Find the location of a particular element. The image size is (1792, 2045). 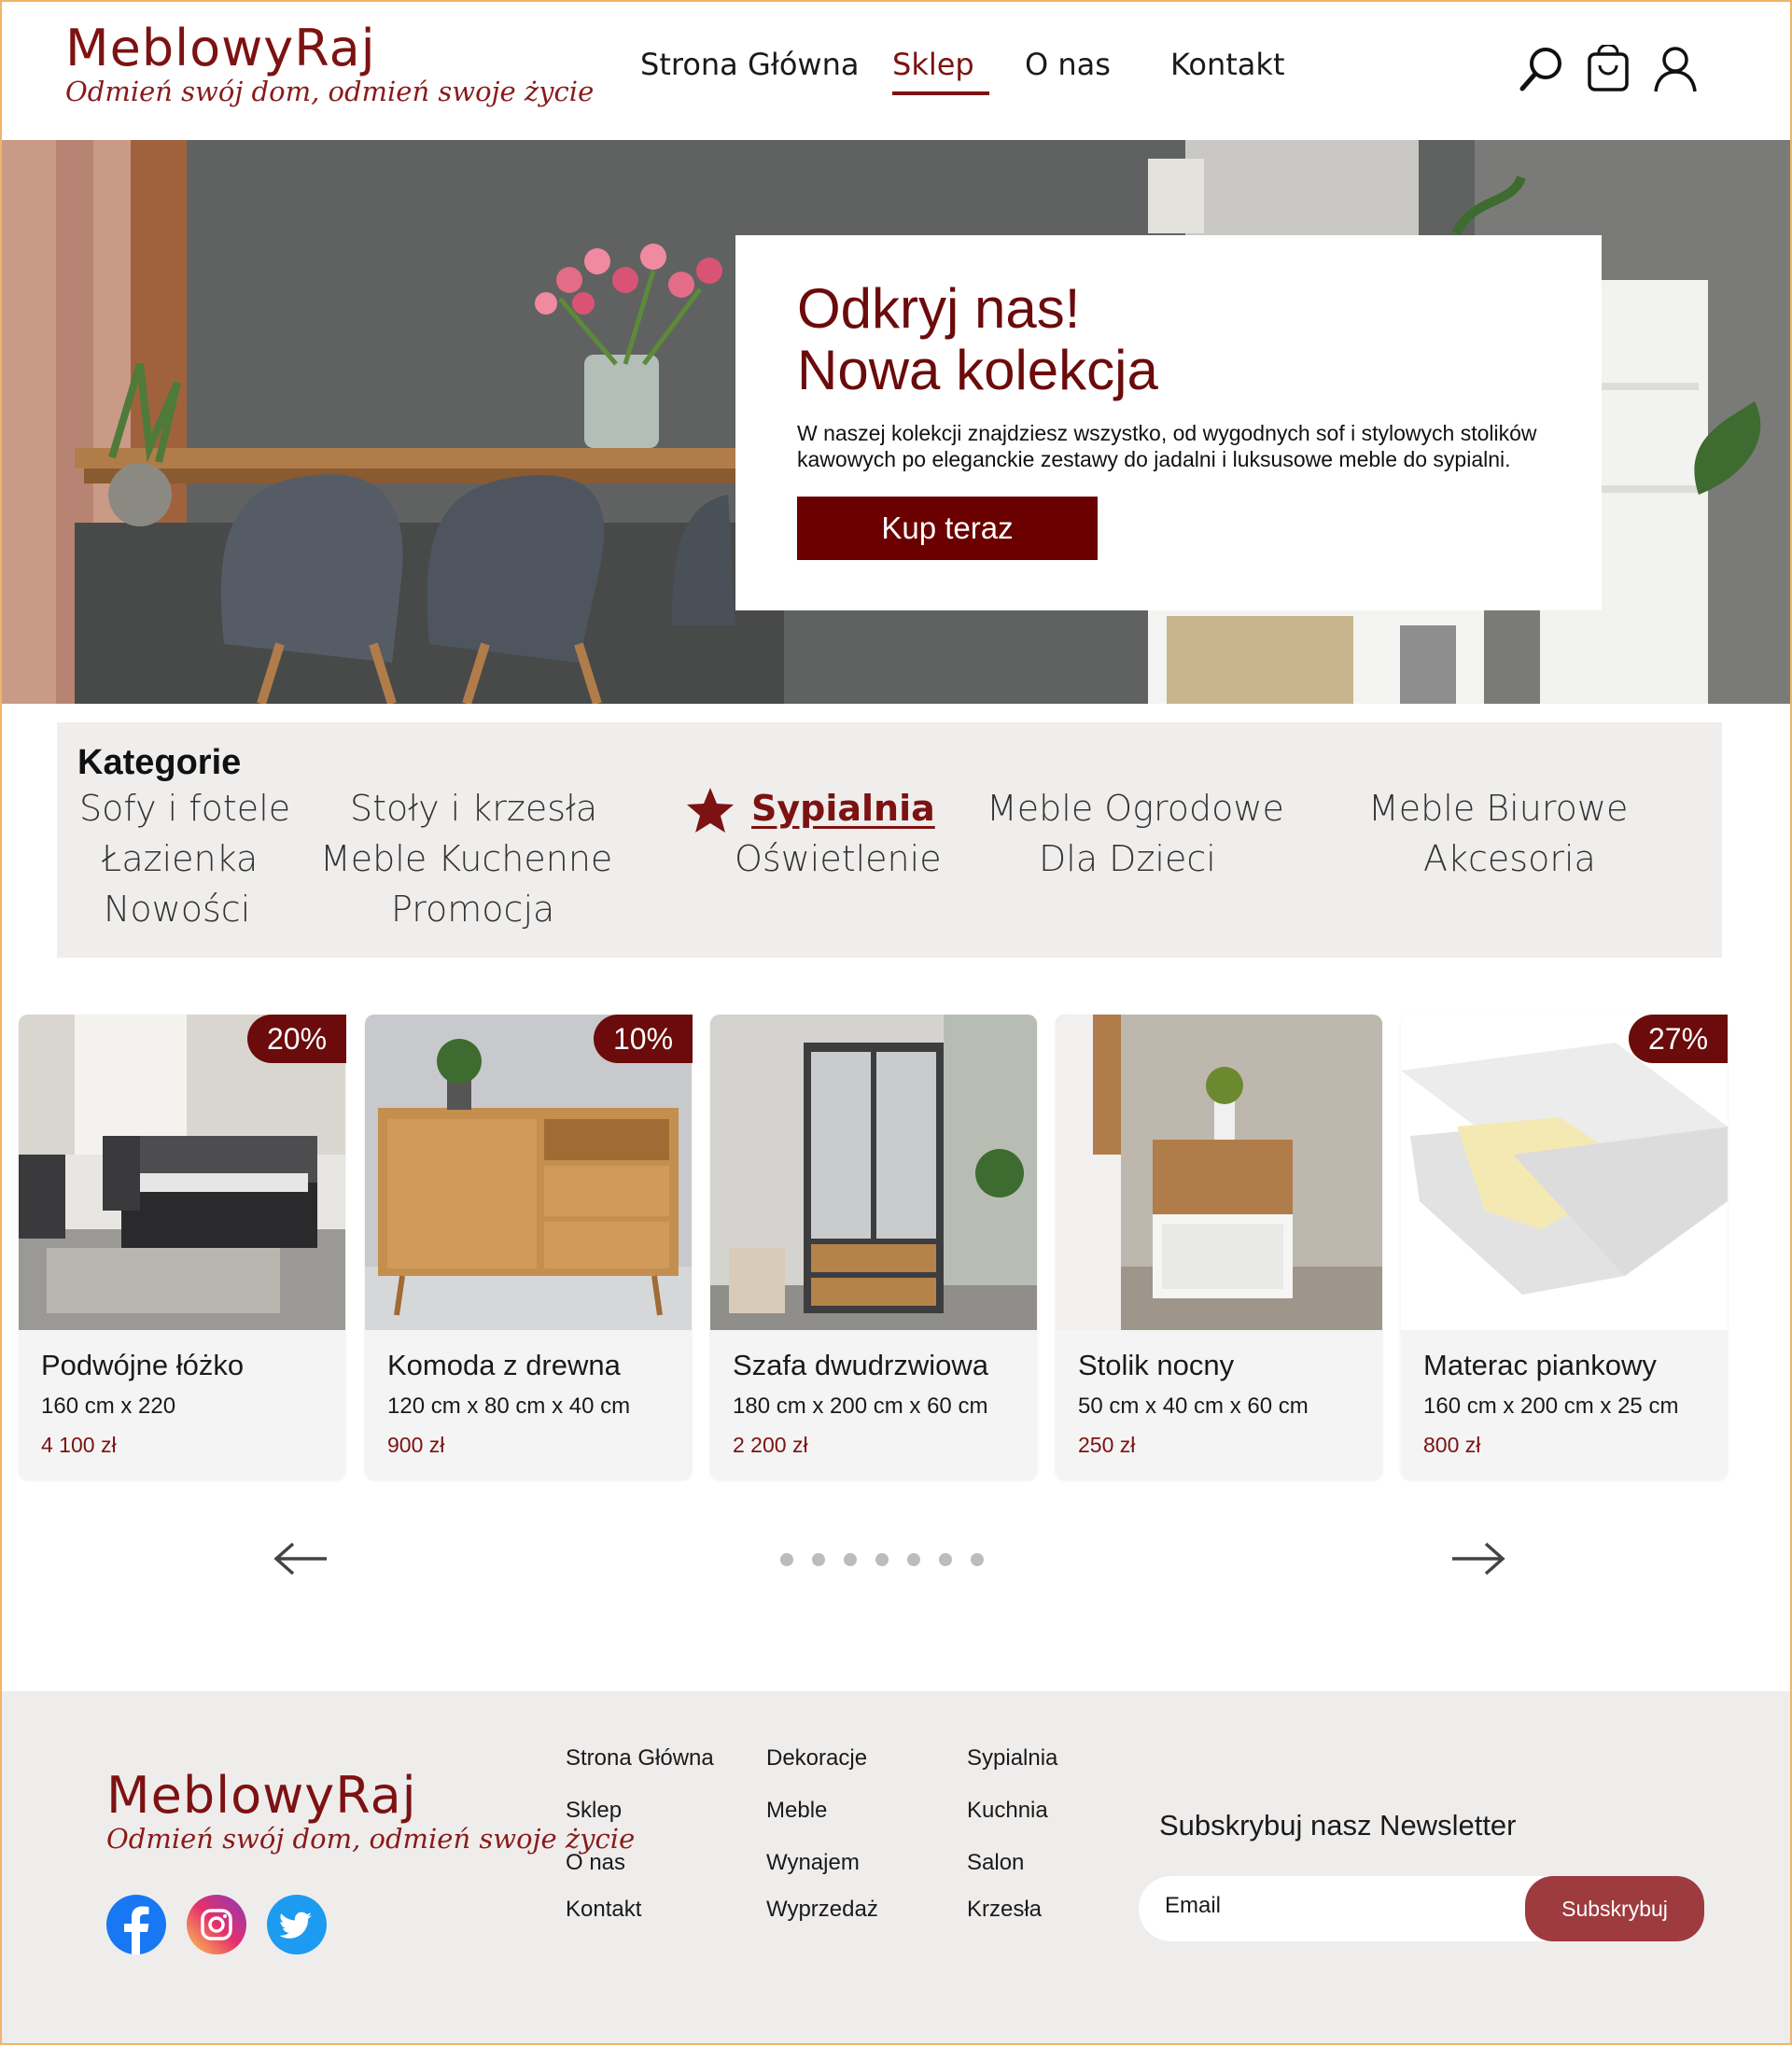

nav-contact: Kontakt is located at coordinates (1235, 68).